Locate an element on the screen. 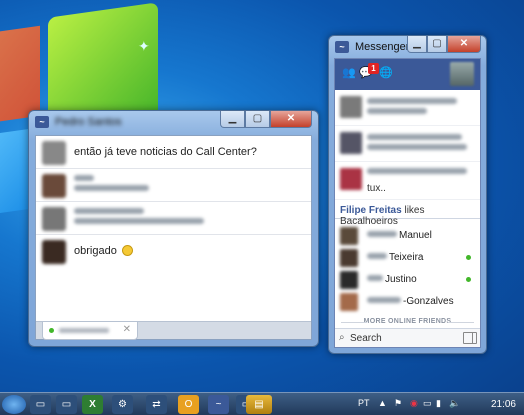 The width and height of the screenshot is (524, 415). friend-item: Justino is located at coordinates (407, 280).